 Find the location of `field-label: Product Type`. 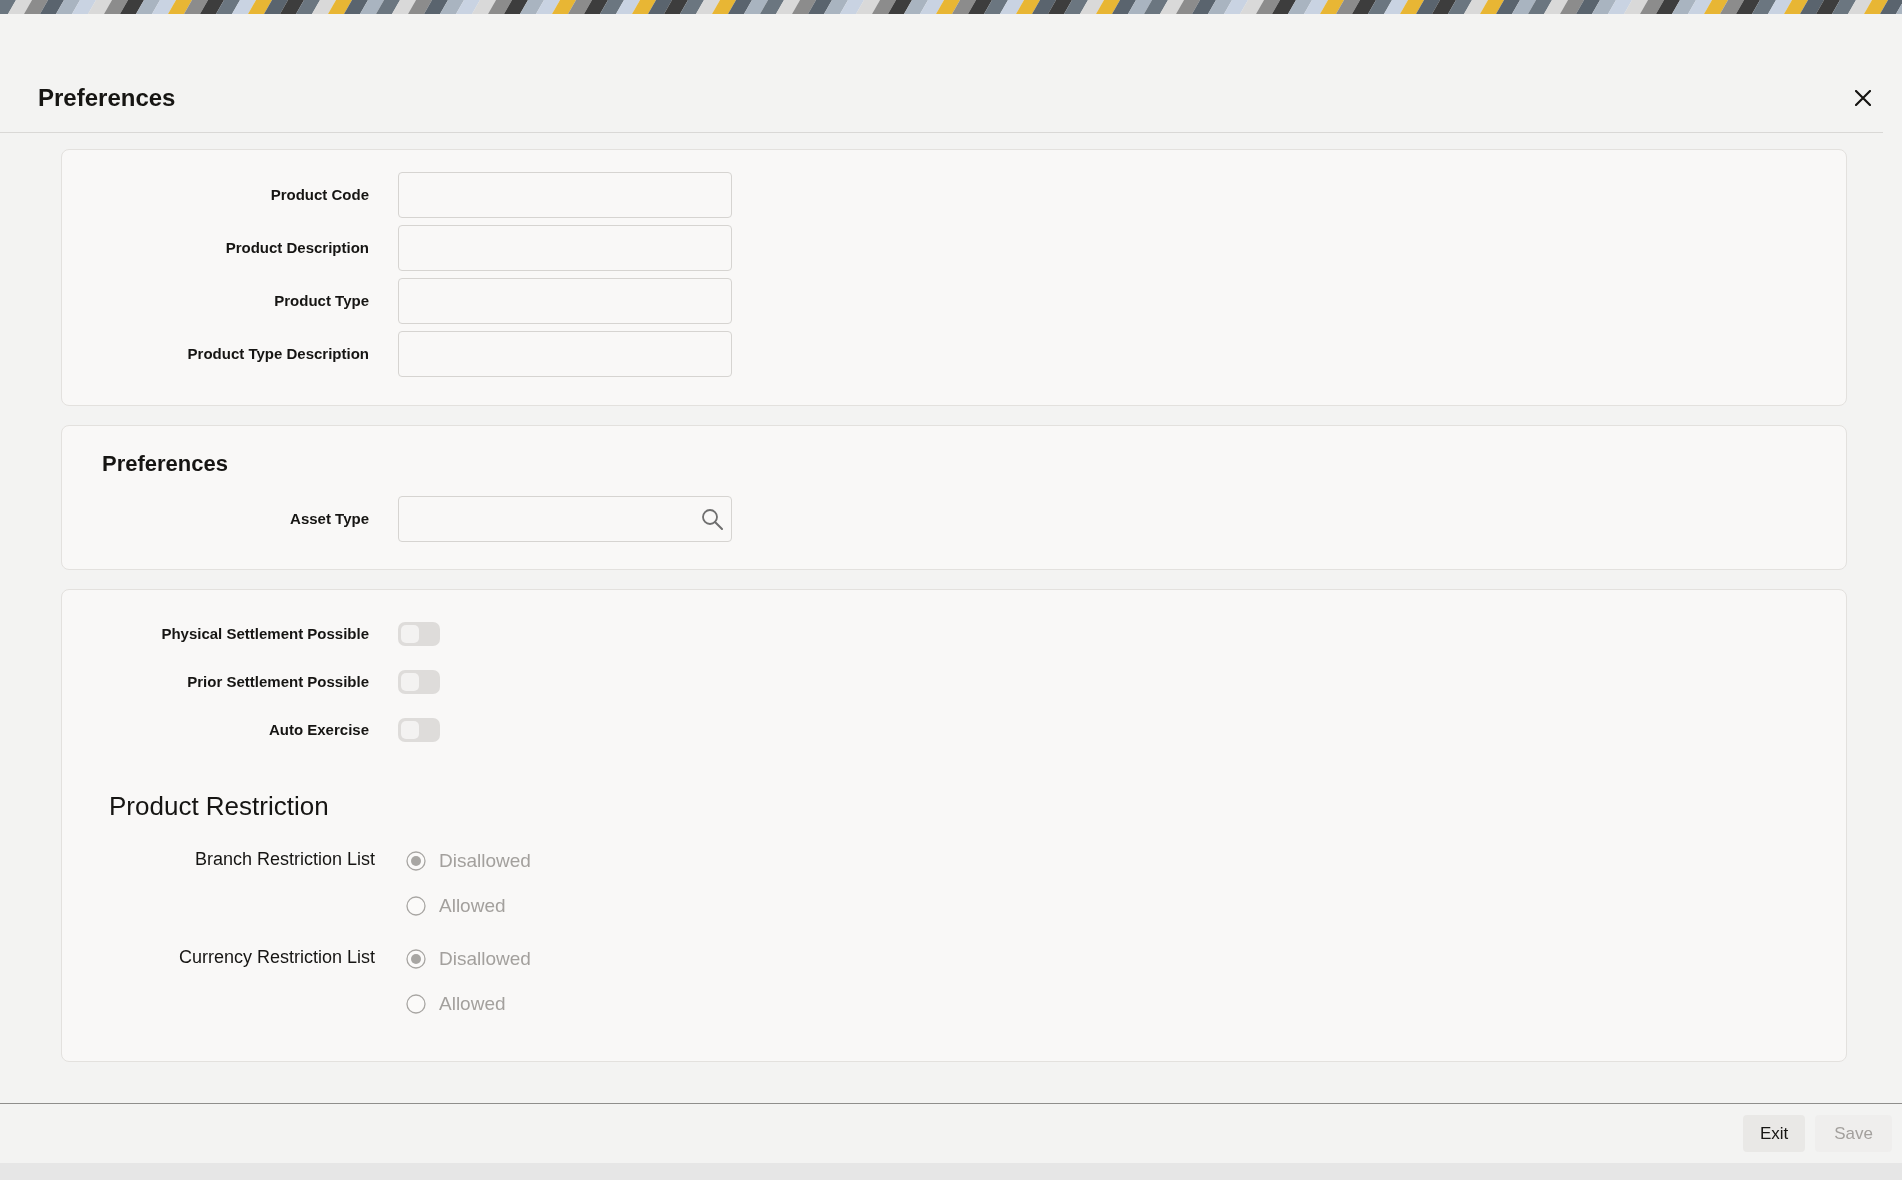

field-label: Product Type is located at coordinates (321, 300).